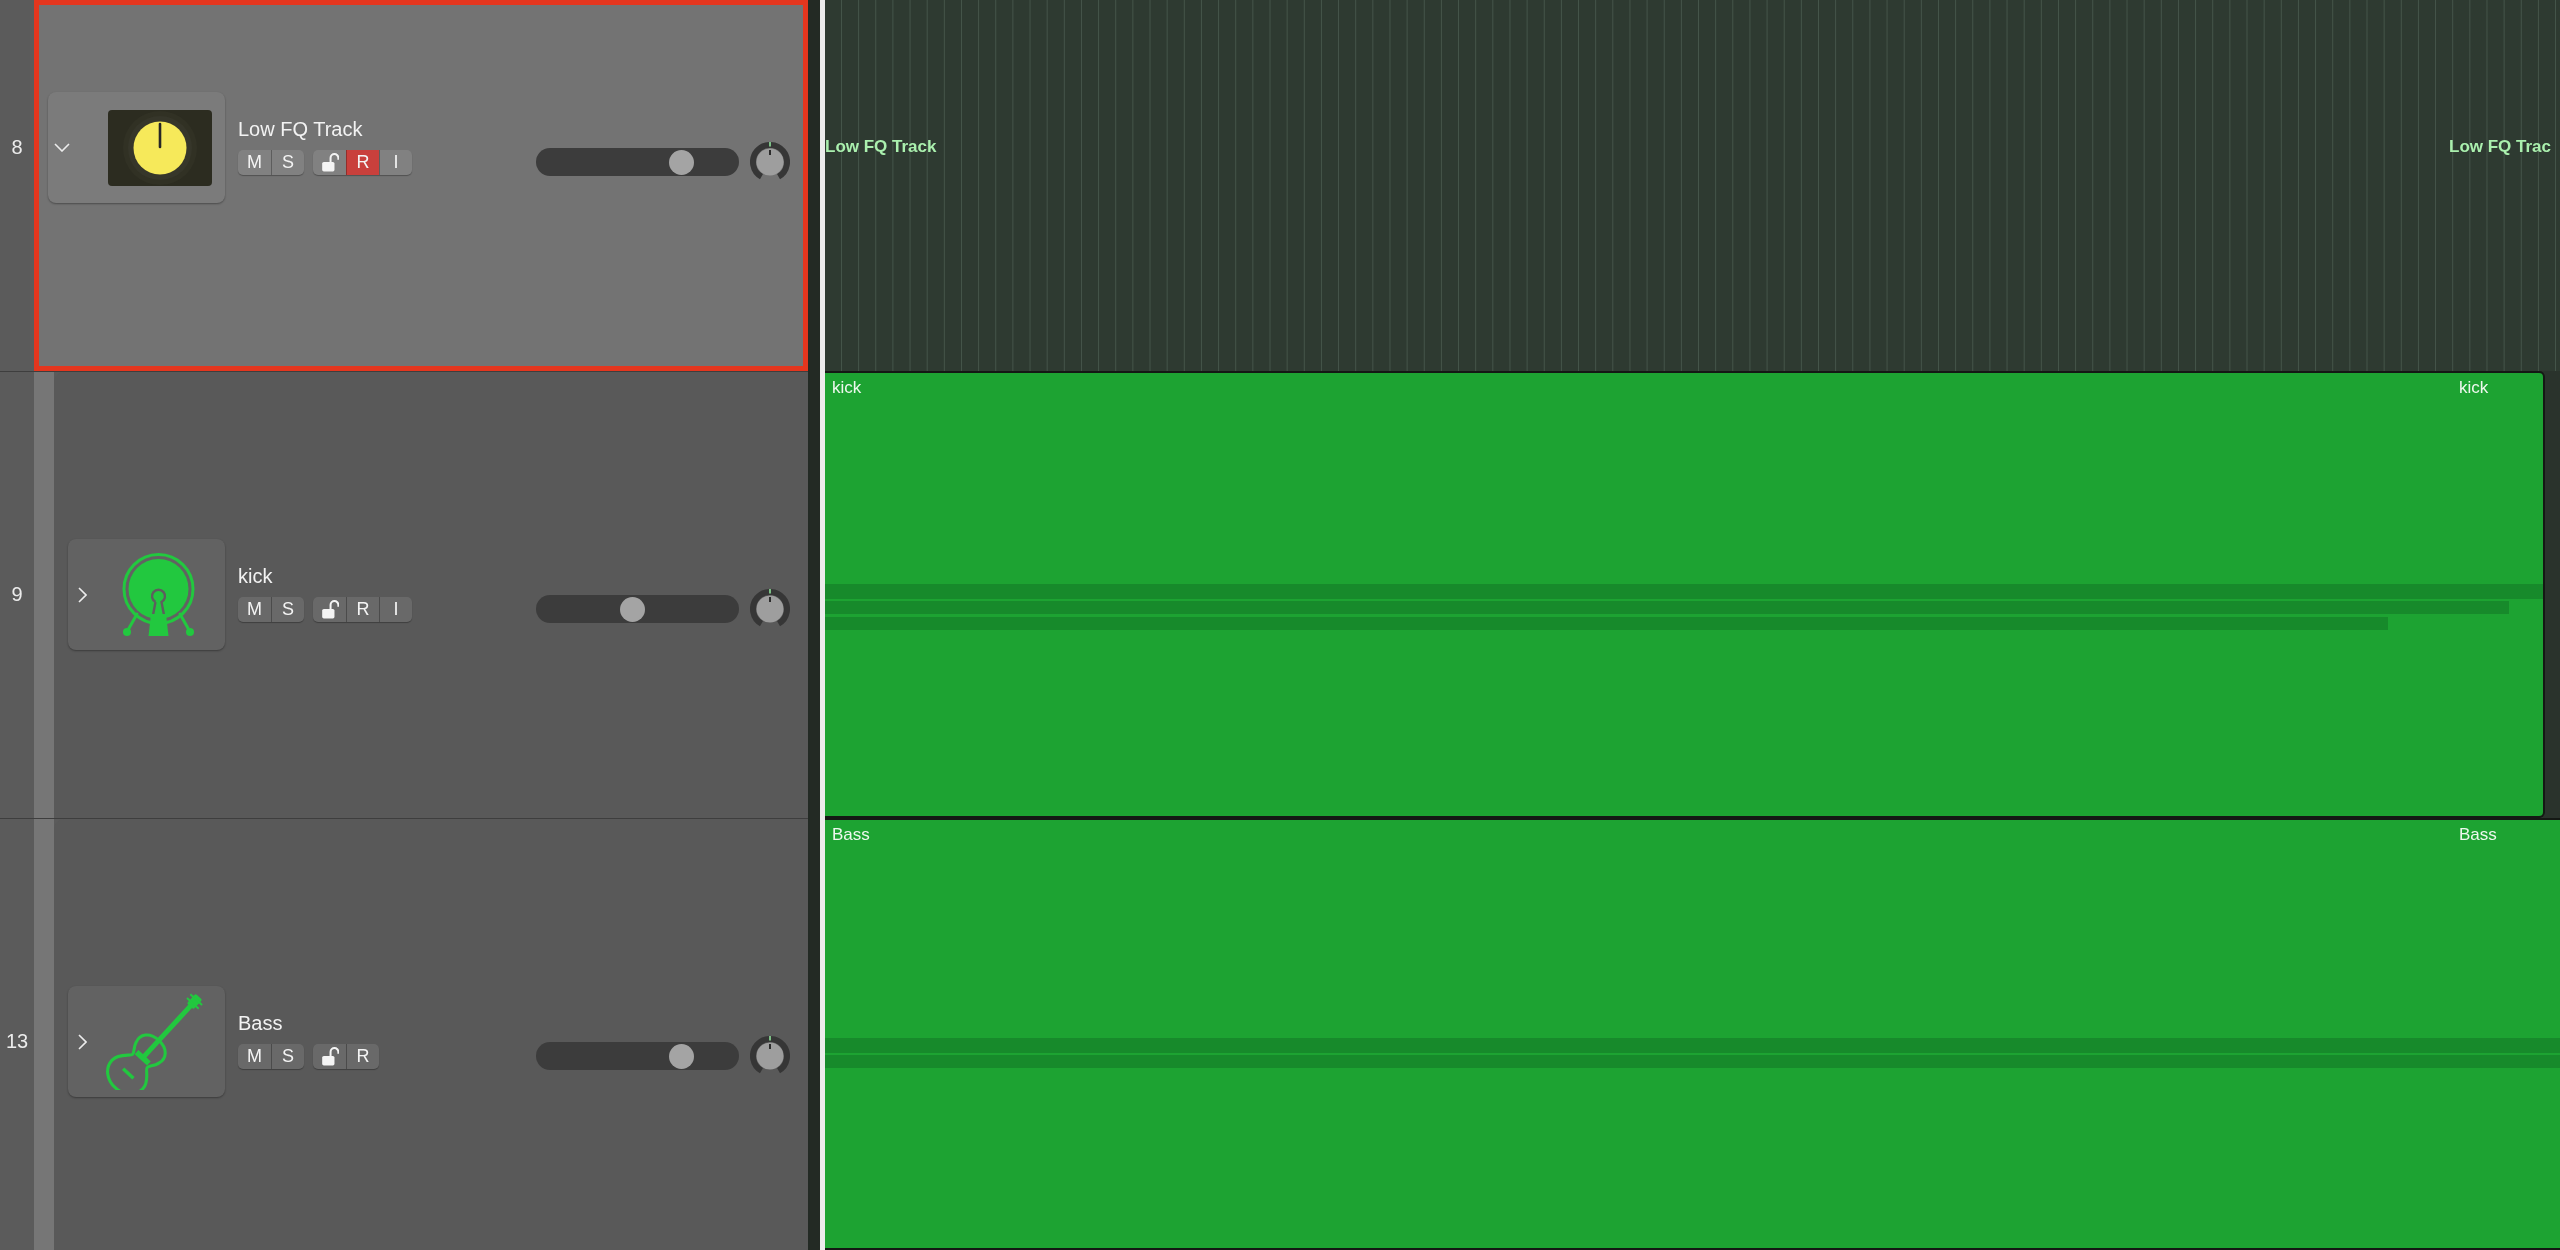  I want to click on chevron-down-icon, so click(62, 147).